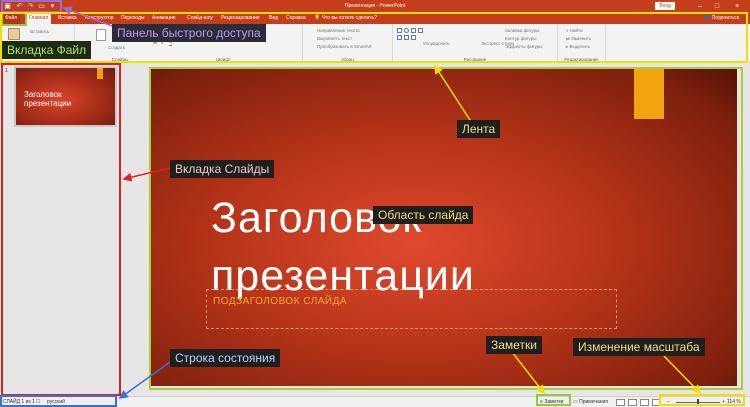 Image resolution: width=750 pixels, height=407 pixels. Describe the element at coordinates (725, 18) in the screenshot. I see `share-label: Поделиться` at that location.